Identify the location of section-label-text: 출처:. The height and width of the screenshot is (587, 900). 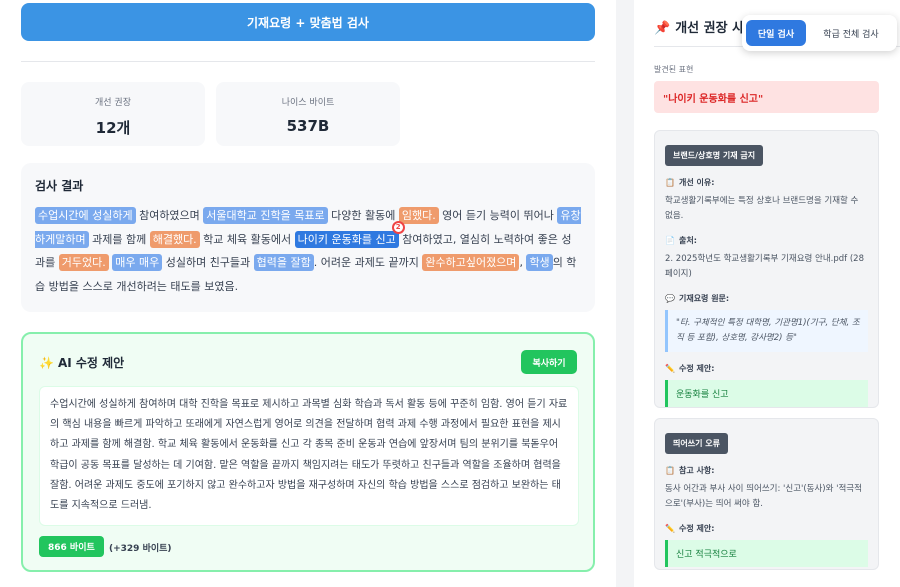
(687, 240).